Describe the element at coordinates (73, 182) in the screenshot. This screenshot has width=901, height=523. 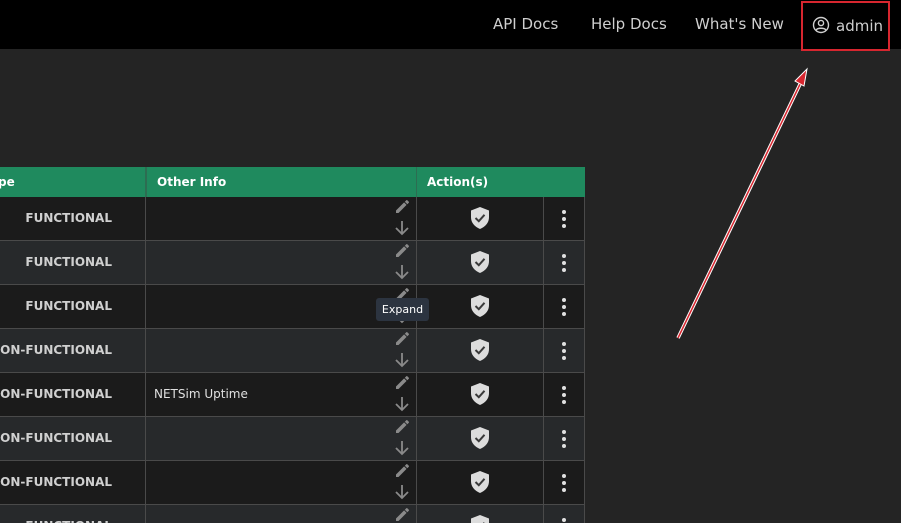
I see `column-header-type: pe` at that location.